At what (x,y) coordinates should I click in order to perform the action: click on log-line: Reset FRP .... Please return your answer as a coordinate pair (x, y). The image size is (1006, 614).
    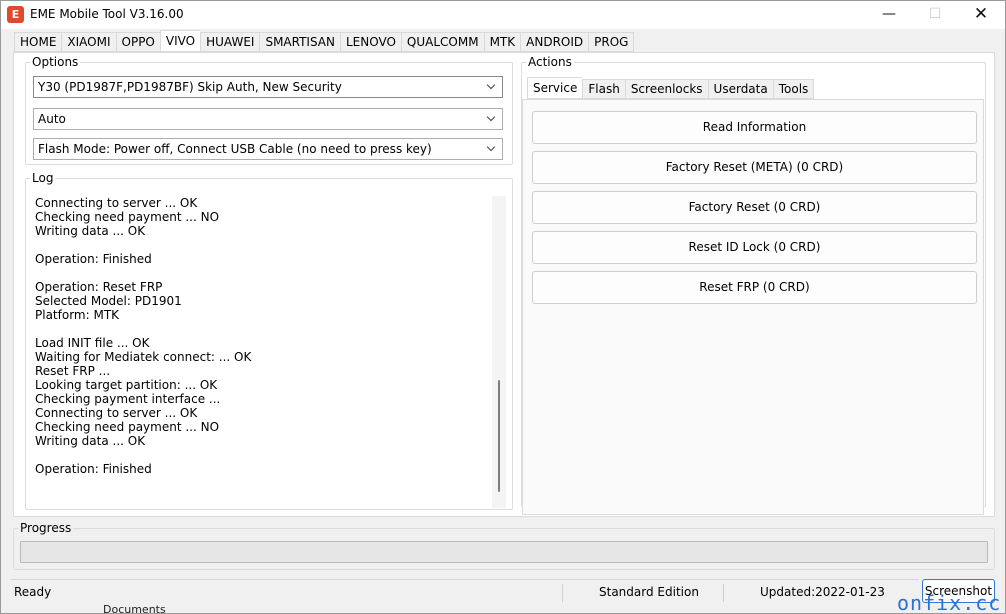
    Looking at the image, I should click on (73, 371).